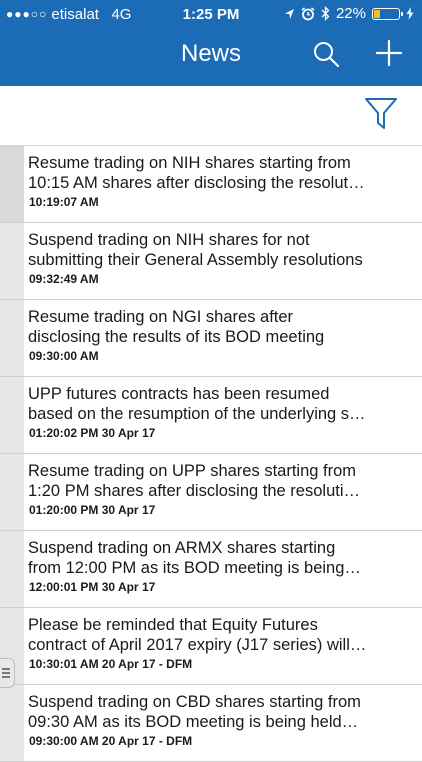 This screenshot has width=422, height=762. What do you see at coordinates (326, 54) in the screenshot?
I see `search-icon` at bounding box center [326, 54].